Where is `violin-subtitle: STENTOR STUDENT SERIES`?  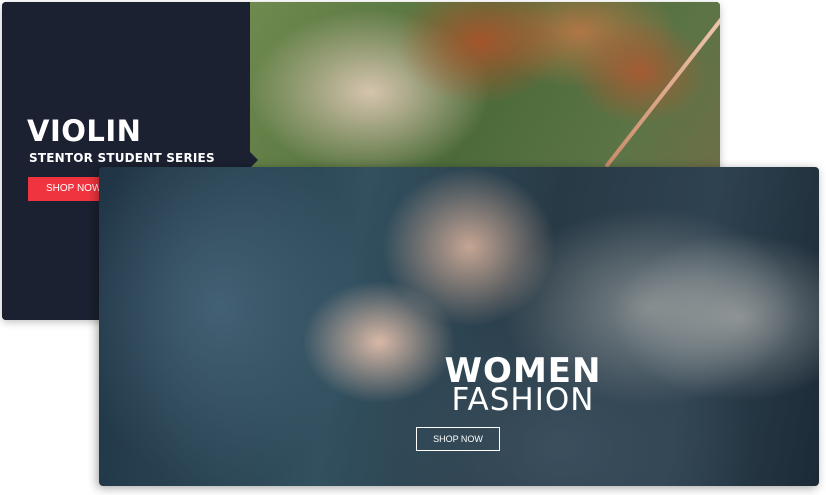
violin-subtitle: STENTOR STUDENT SERIES is located at coordinates (122, 158).